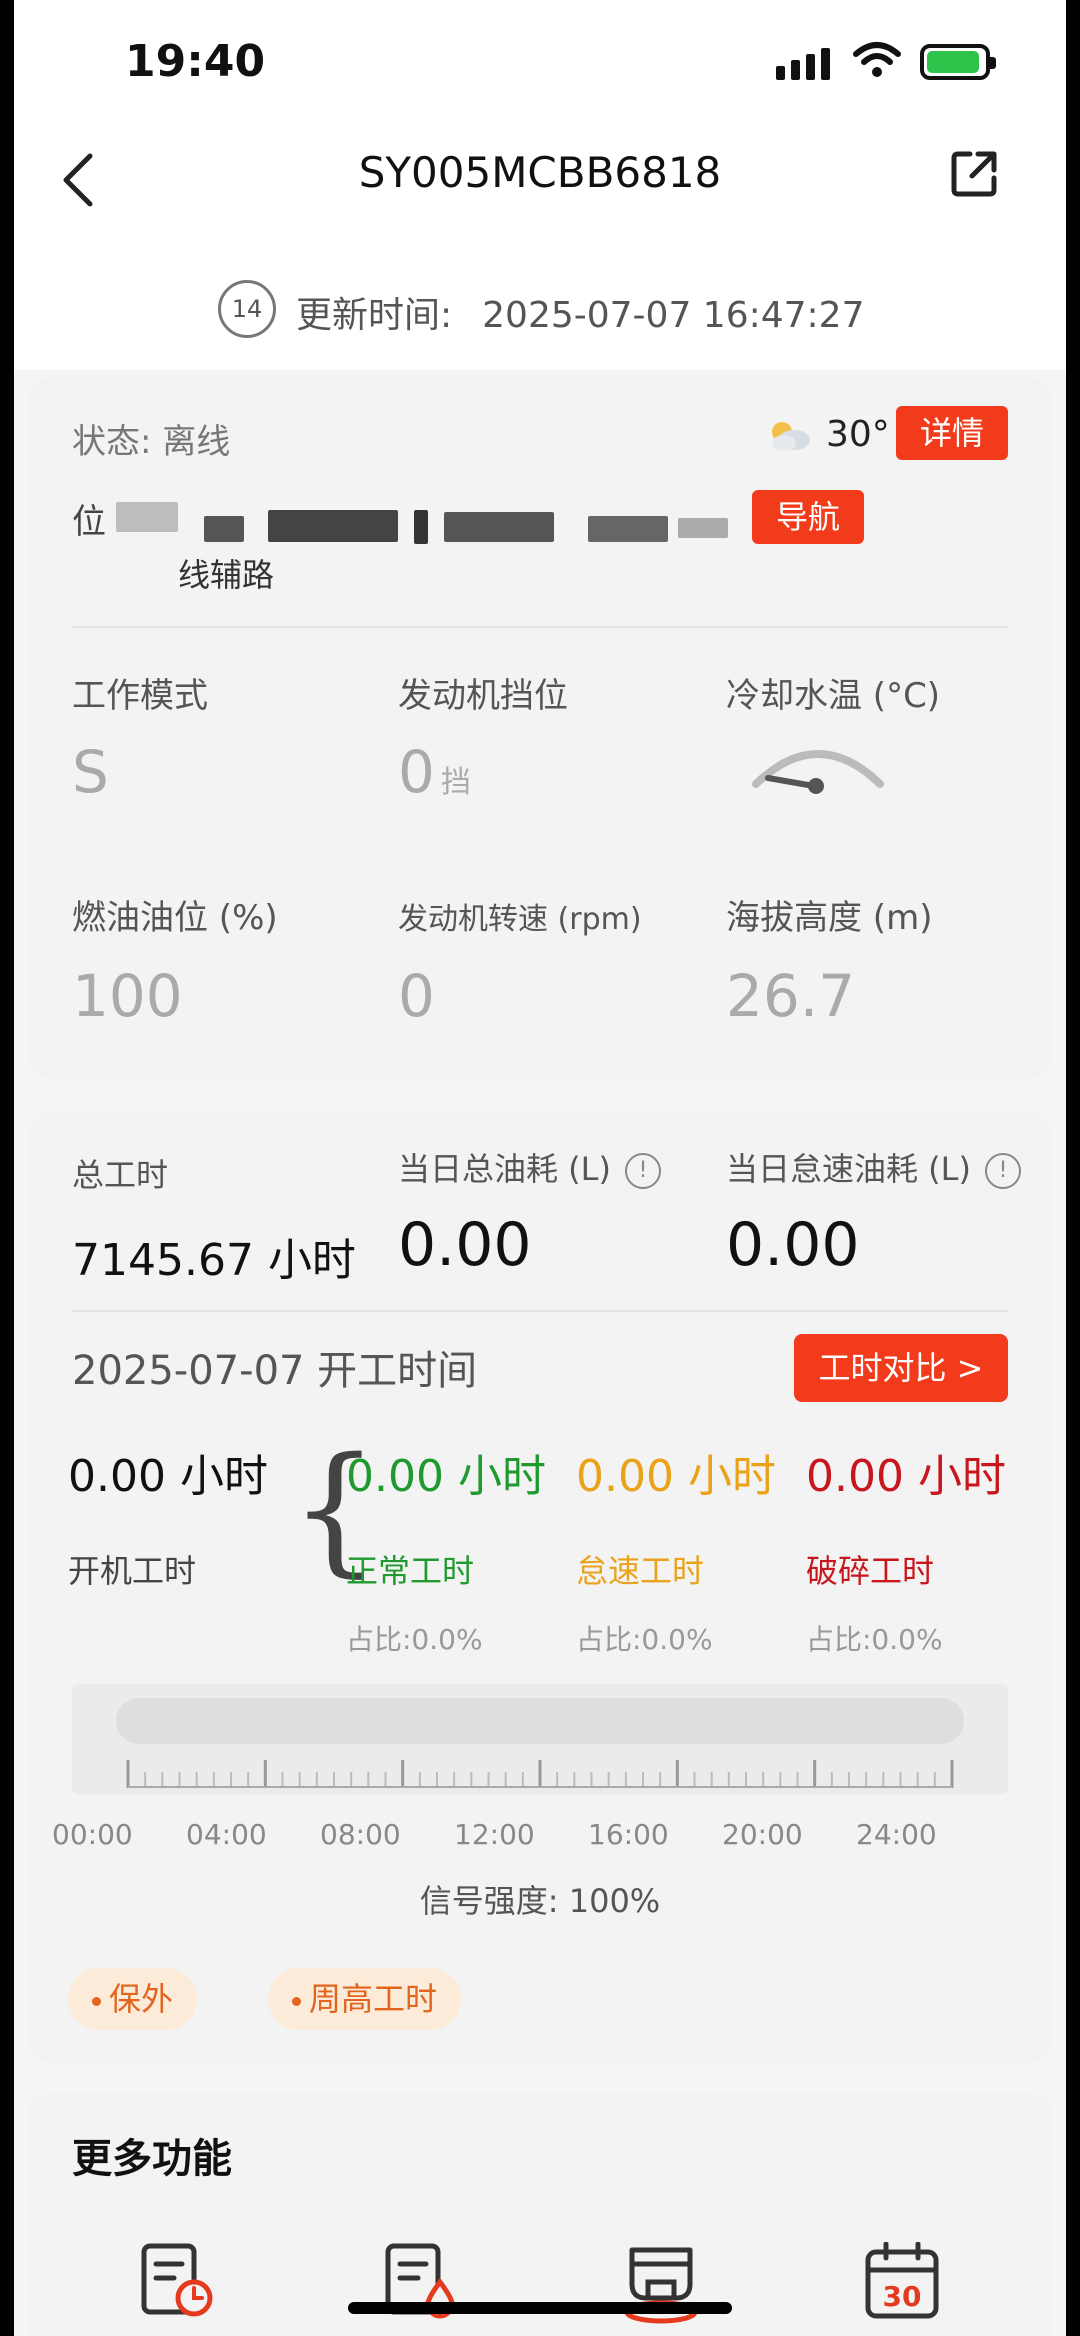 The image size is (1080, 2336). What do you see at coordinates (540, 60) in the screenshot?
I see `status-bar: 19:40` at bounding box center [540, 60].